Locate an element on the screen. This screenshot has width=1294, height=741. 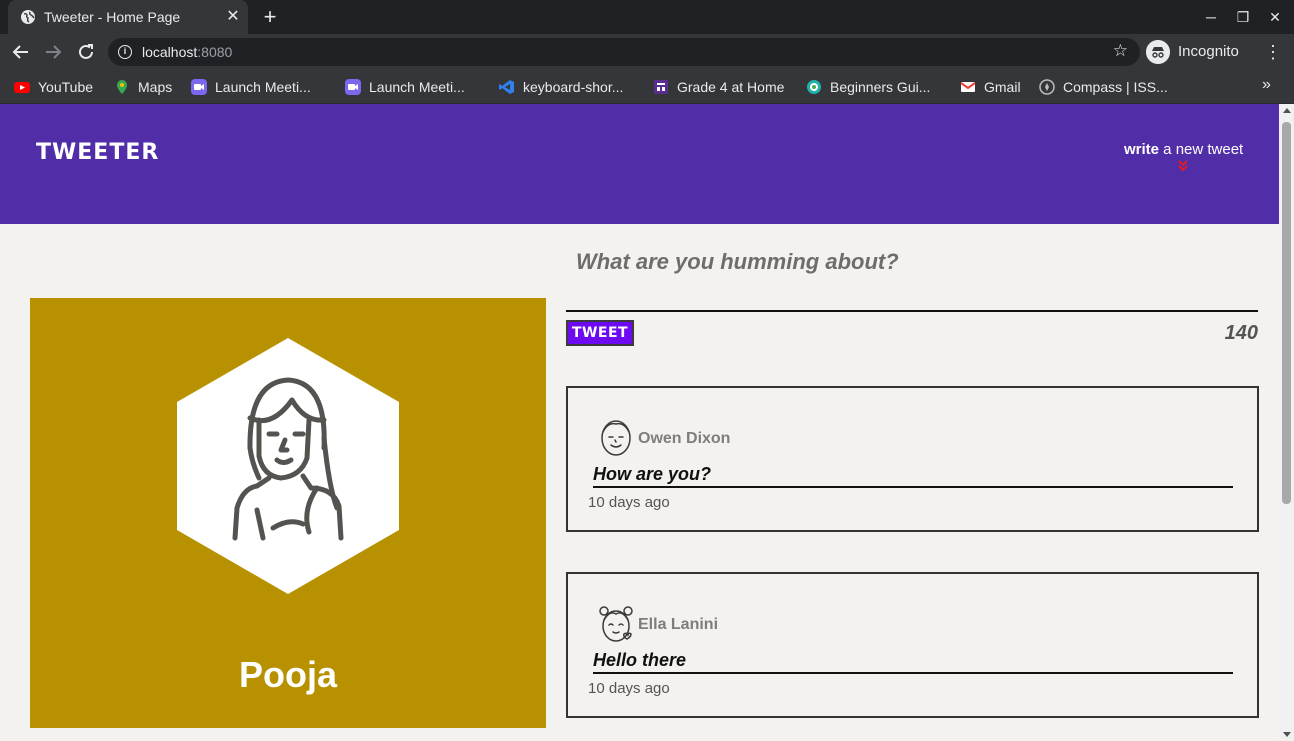
boy-avatar-icon is located at coordinates (616, 438).